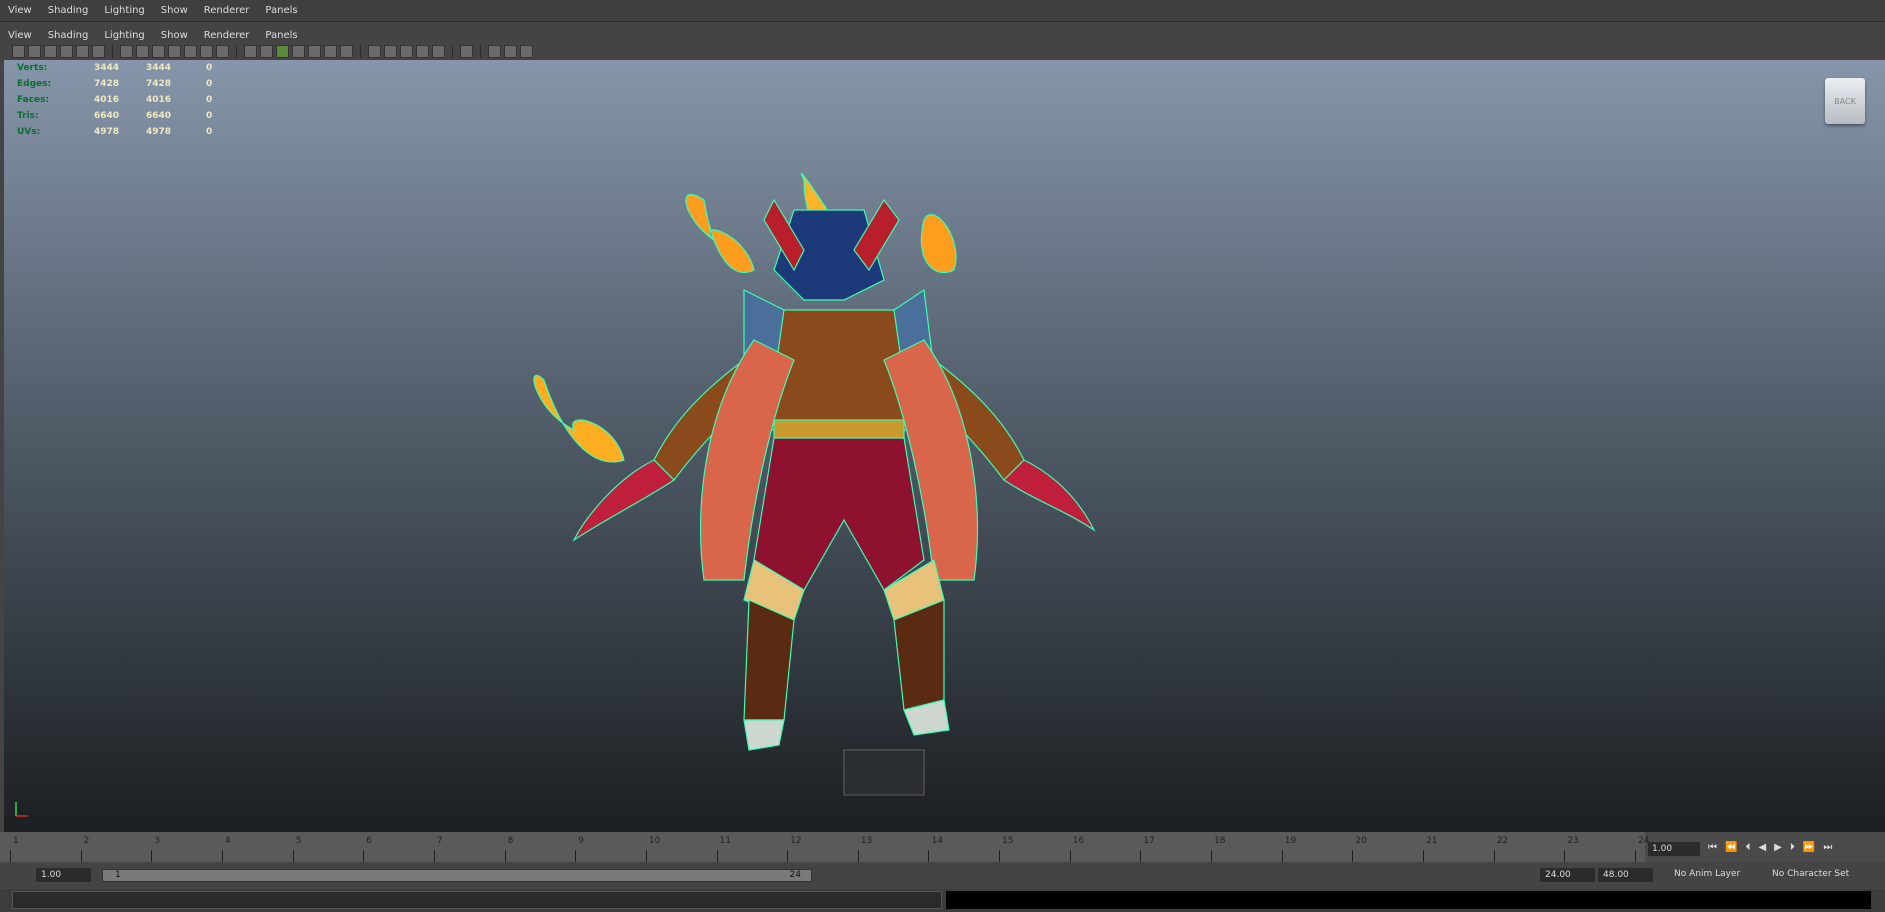 Image resolution: width=1885 pixels, height=912 pixels. I want to click on step-back-key-icon: ⏪, so click(1731, 847).